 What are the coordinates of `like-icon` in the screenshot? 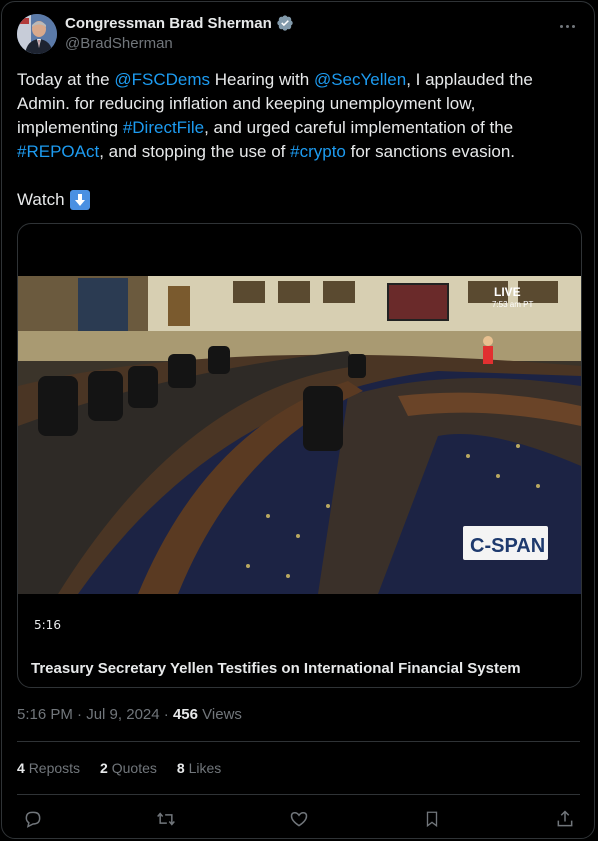 It's located at (299, 819).